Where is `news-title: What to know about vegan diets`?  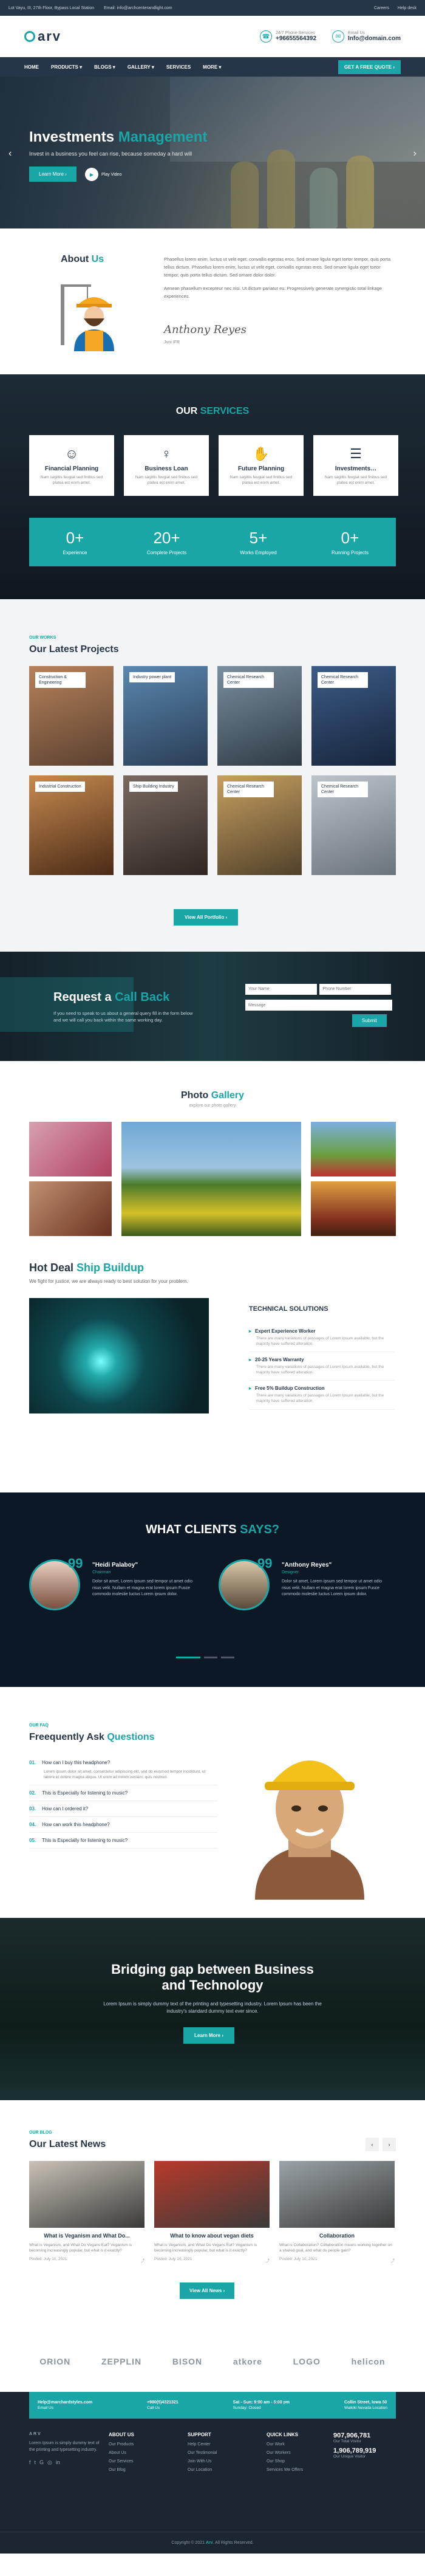
news-title: What to know about vegan diets is located at coordinates (212, 2236).